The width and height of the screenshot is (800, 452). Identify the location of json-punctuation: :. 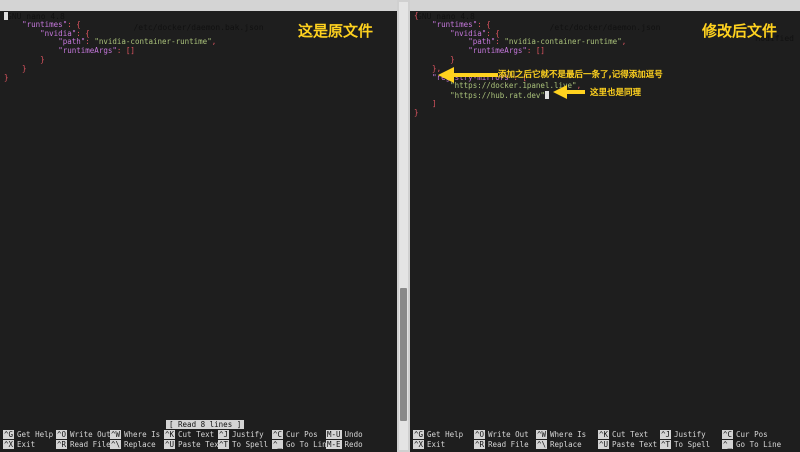
(500, 42).